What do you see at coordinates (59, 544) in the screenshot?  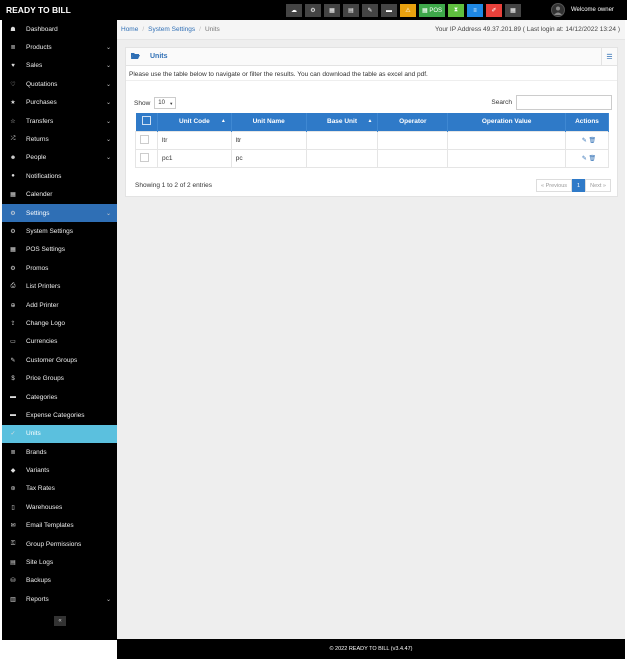 I see `sidebar-item-group-permissions: ⚿ Group Permissions` at bounding box center [59, 544].